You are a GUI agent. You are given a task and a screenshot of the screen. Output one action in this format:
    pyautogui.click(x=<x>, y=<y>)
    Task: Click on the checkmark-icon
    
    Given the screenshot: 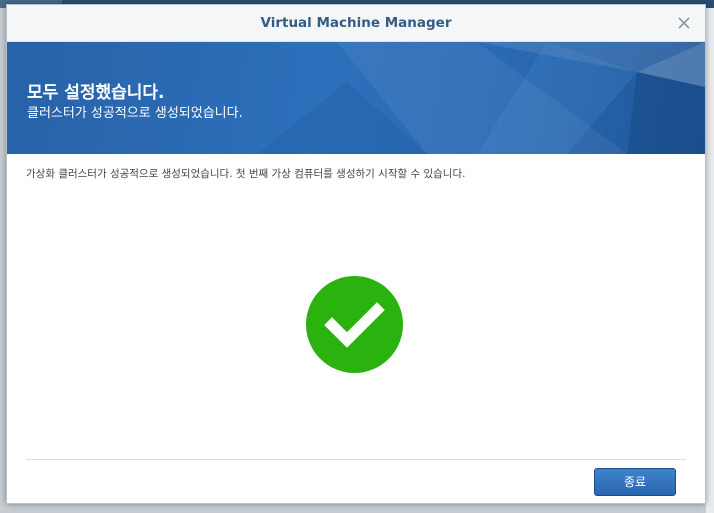 What is the action you would take?
    pyautogui.click(x=354, y=325)
    